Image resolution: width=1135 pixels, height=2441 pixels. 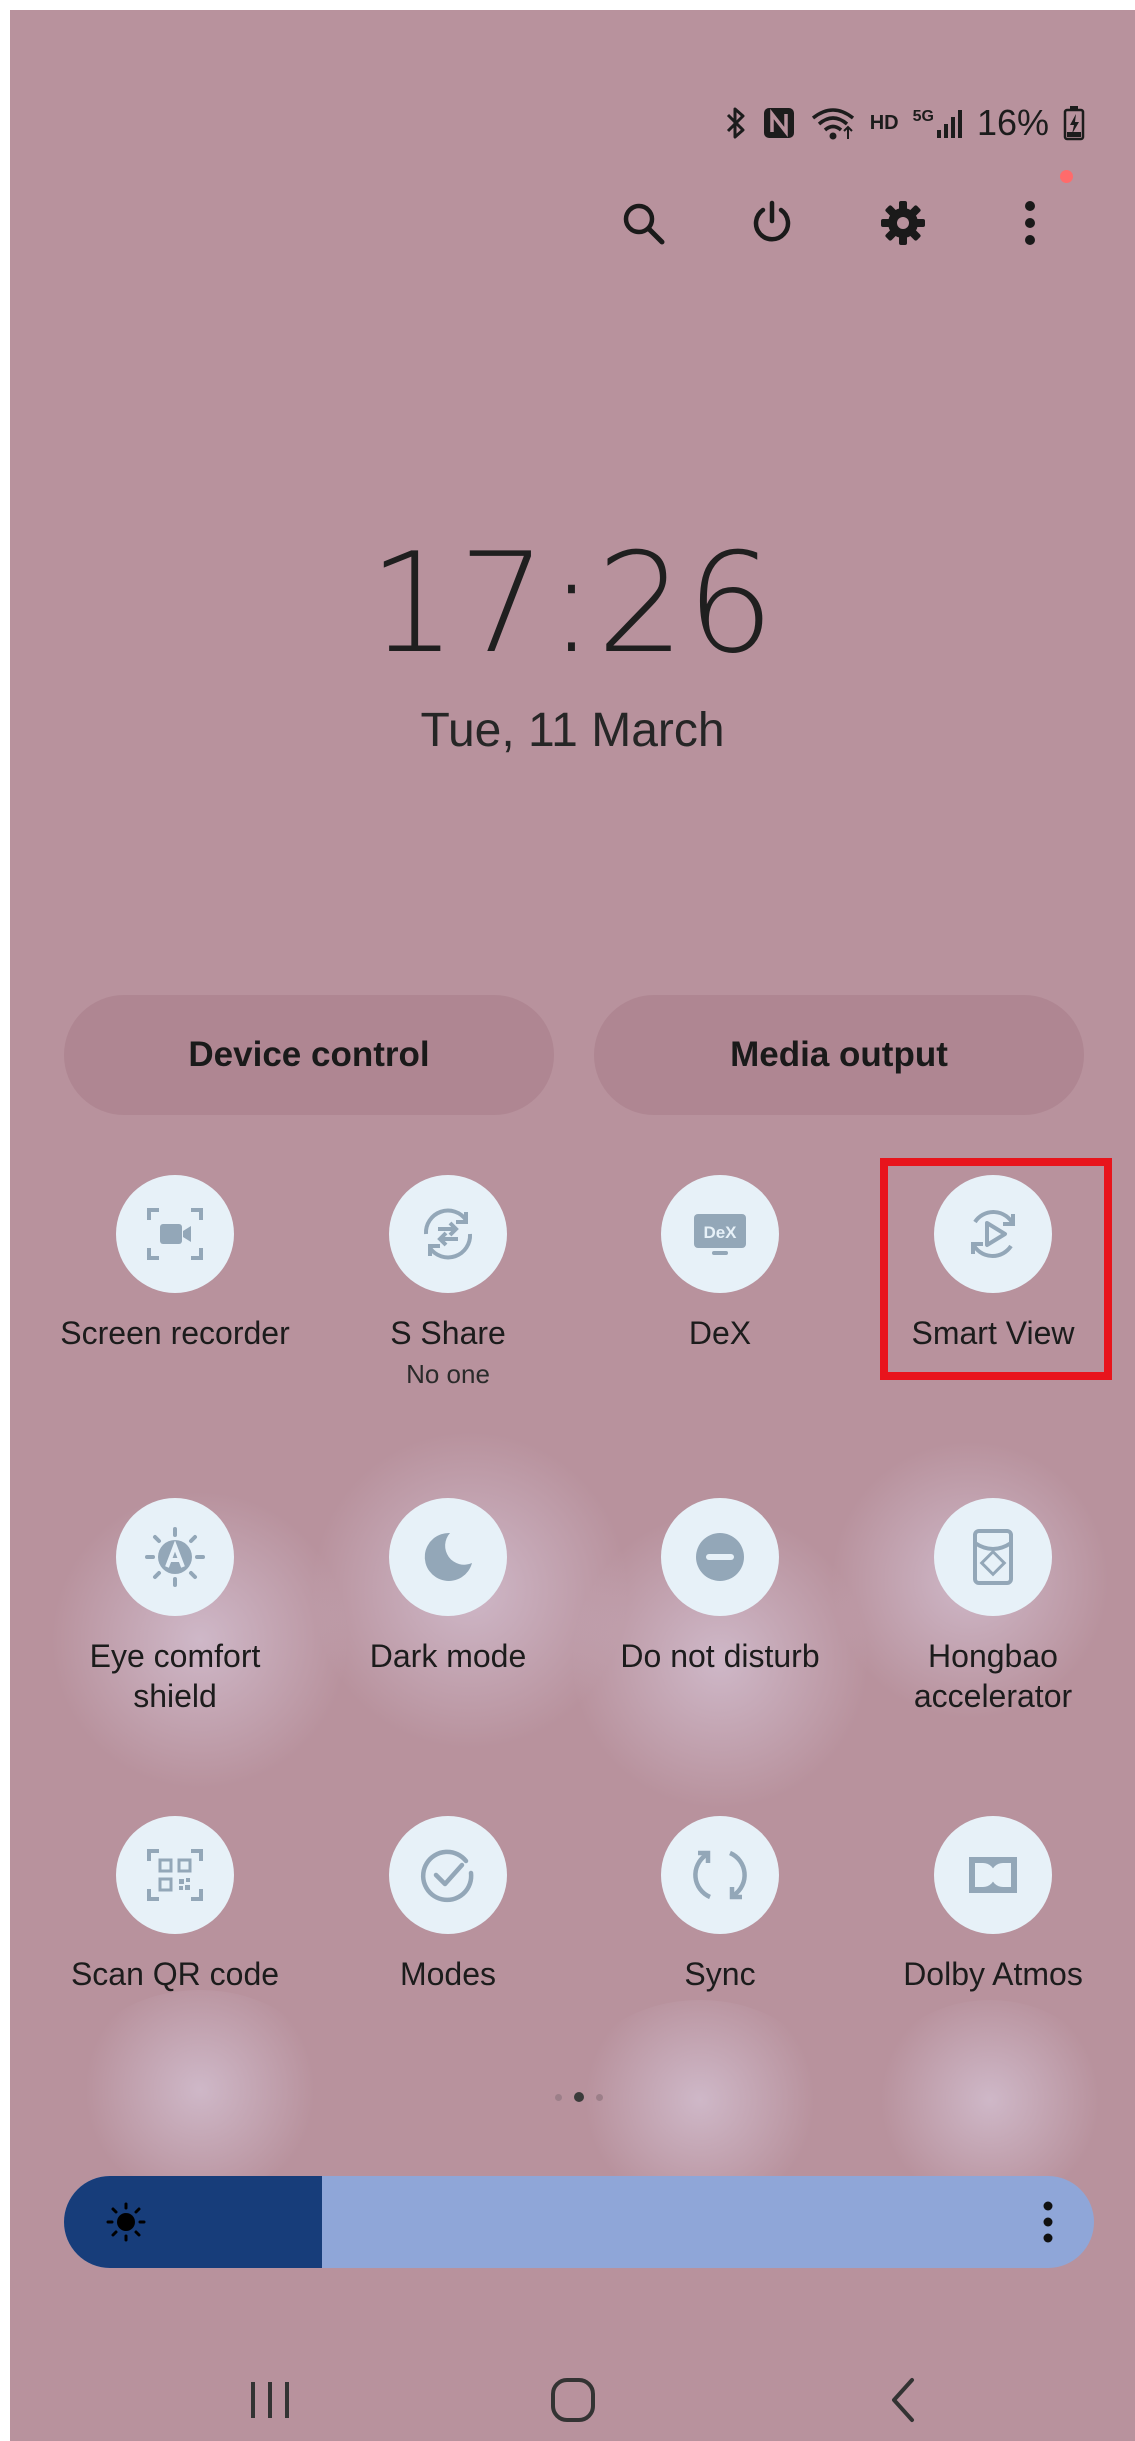 I want to click on clock-date: Tue, 11 March, so click(x=572, y=730).